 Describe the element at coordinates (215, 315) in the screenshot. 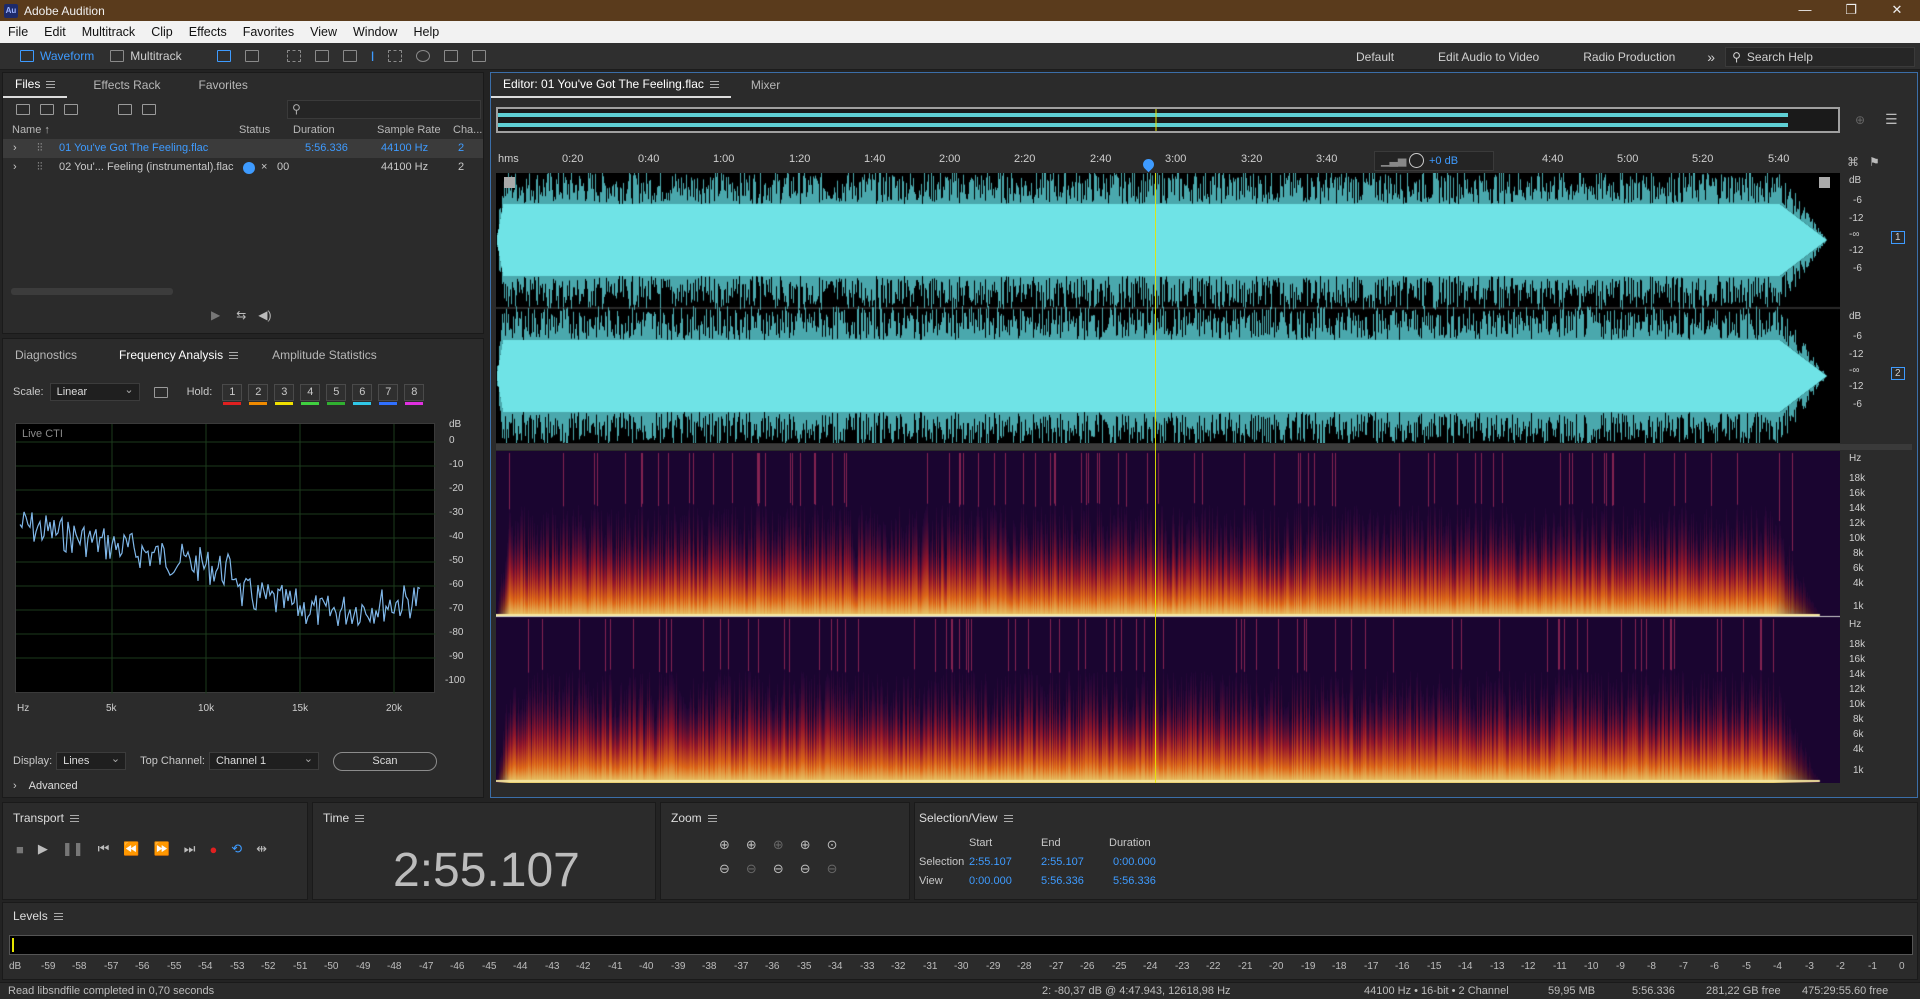

I see `play-preview-icon: ▶` at that location.